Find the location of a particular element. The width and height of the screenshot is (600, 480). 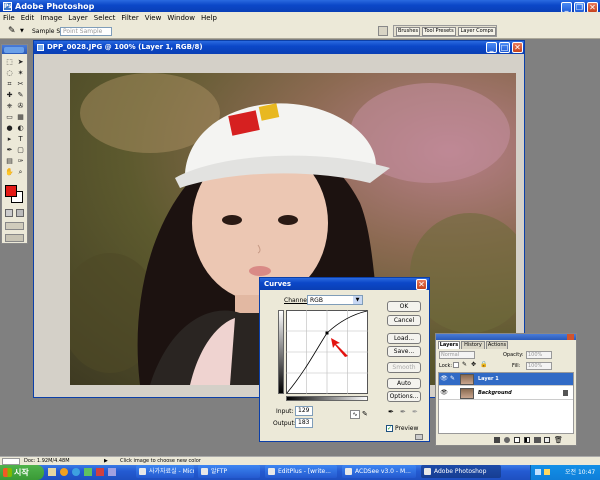

taskbar-item: 알FTP is located at coordinates (229, 471).